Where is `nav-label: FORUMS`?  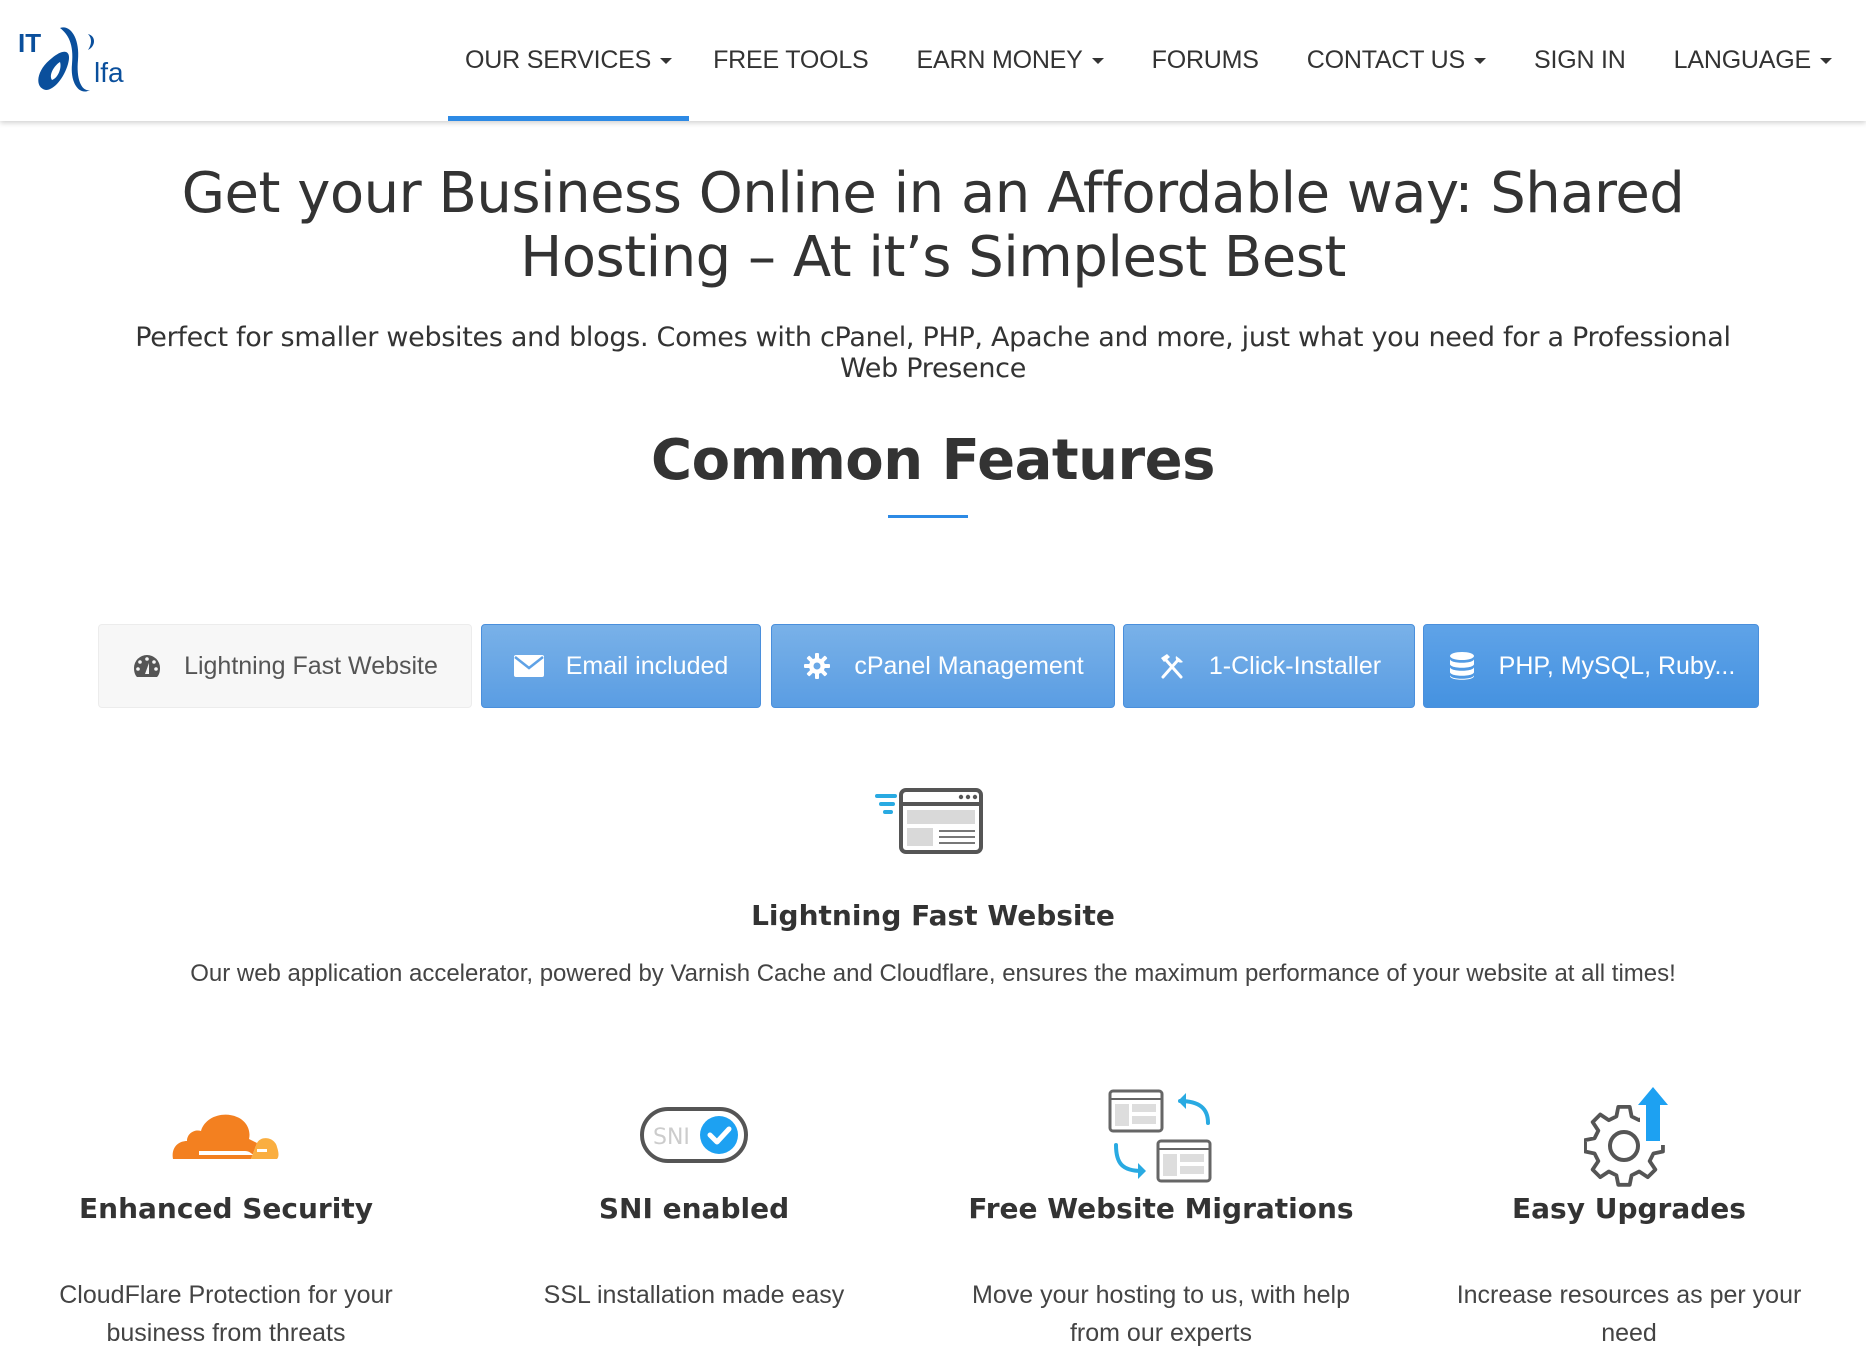
nav-label: FORUMS is located at coordinates (1205, 60).